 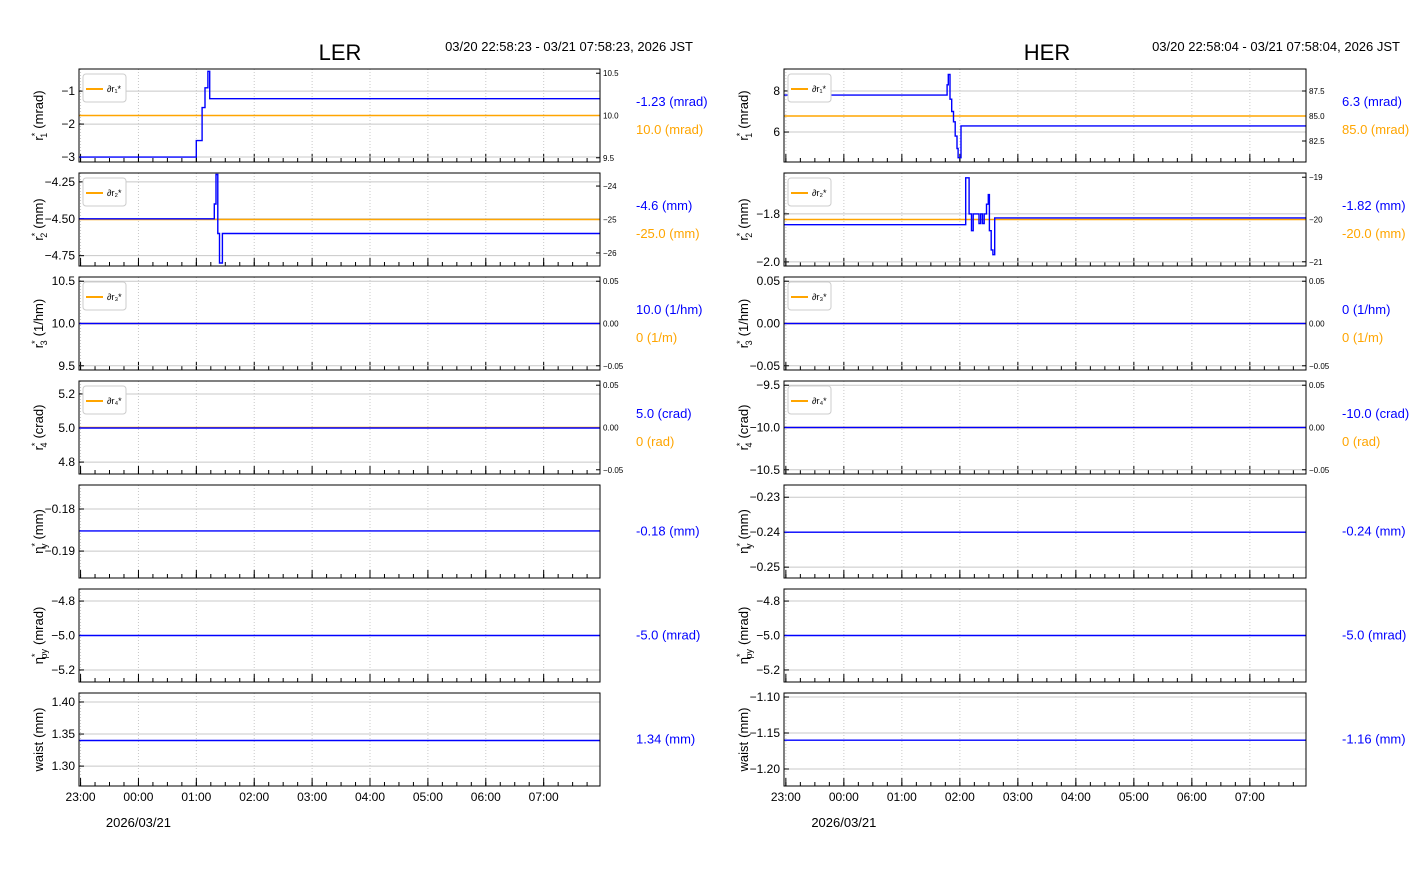 What do you see at coordinates (765, 470) in the screenshot?
I see `y-tick-label: −10.5` at bounding box center [765, 470].